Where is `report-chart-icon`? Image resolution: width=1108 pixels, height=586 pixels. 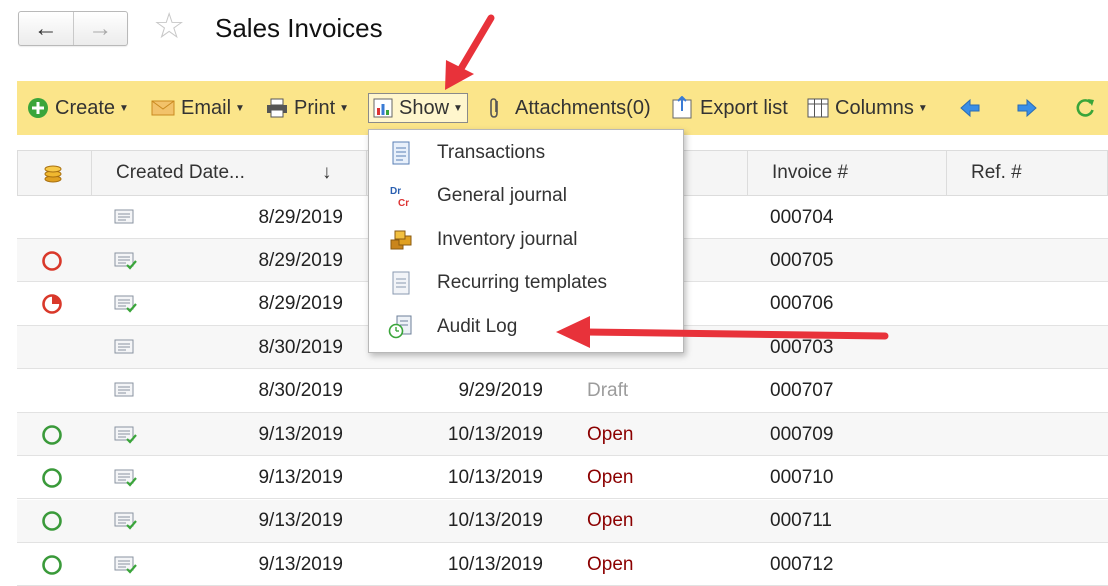
report-chart-icon is located at coordinates (383, 108).